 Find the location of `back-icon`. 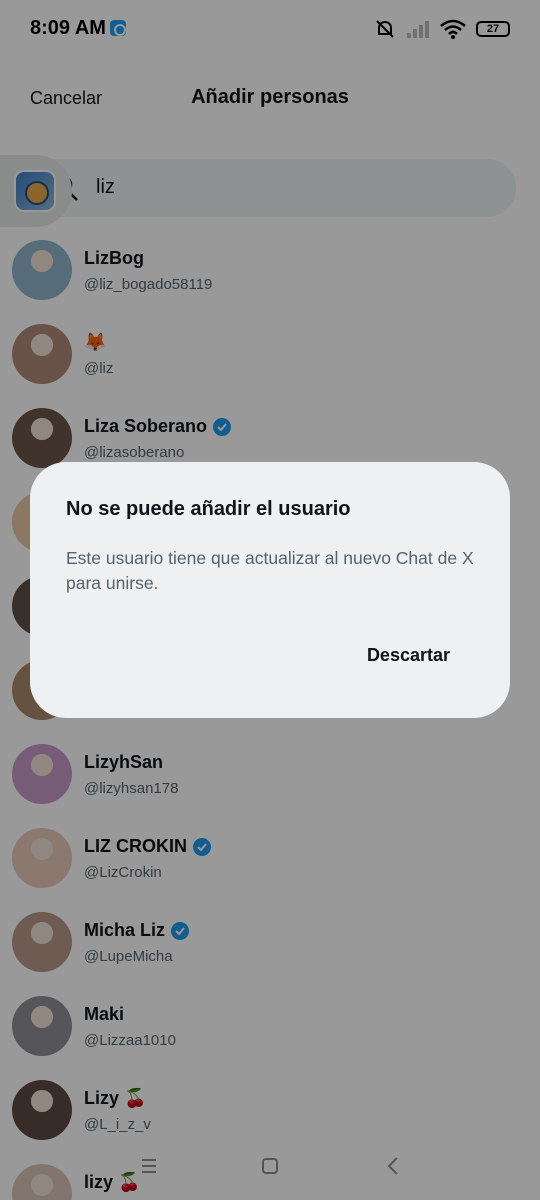

back-icon is located at coordinates (394, 1166).